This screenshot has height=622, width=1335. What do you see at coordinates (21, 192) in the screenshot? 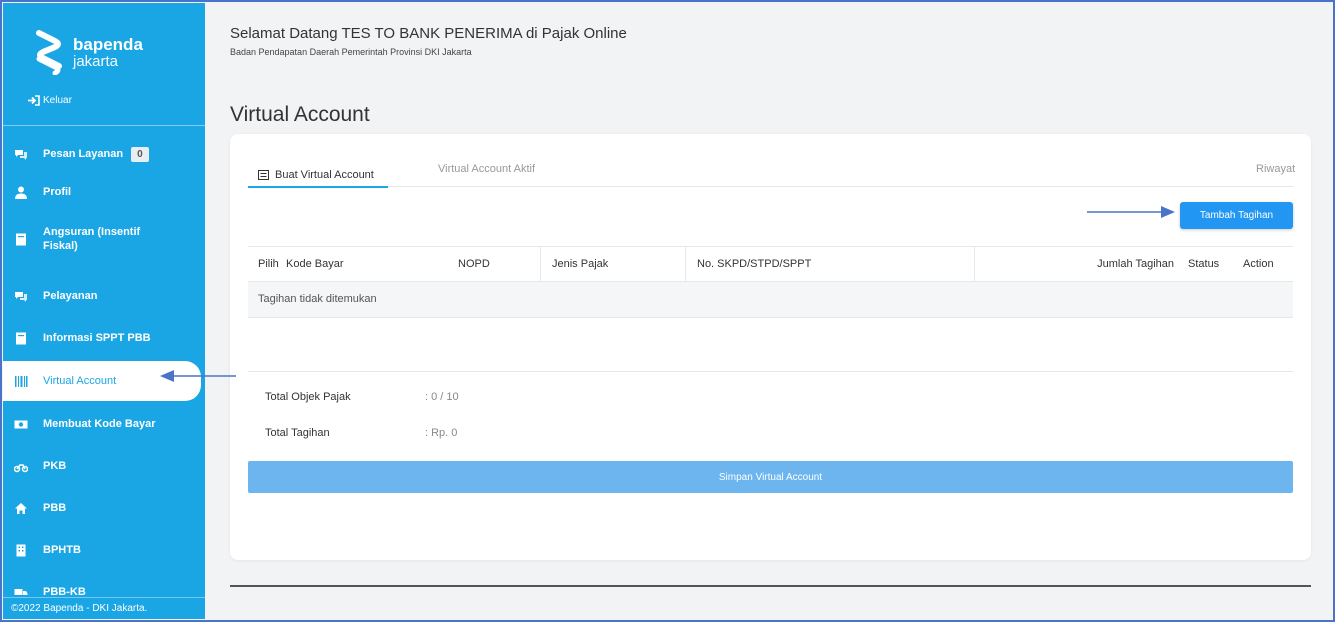
I see `user-icon` at bounding box center [21, 192].